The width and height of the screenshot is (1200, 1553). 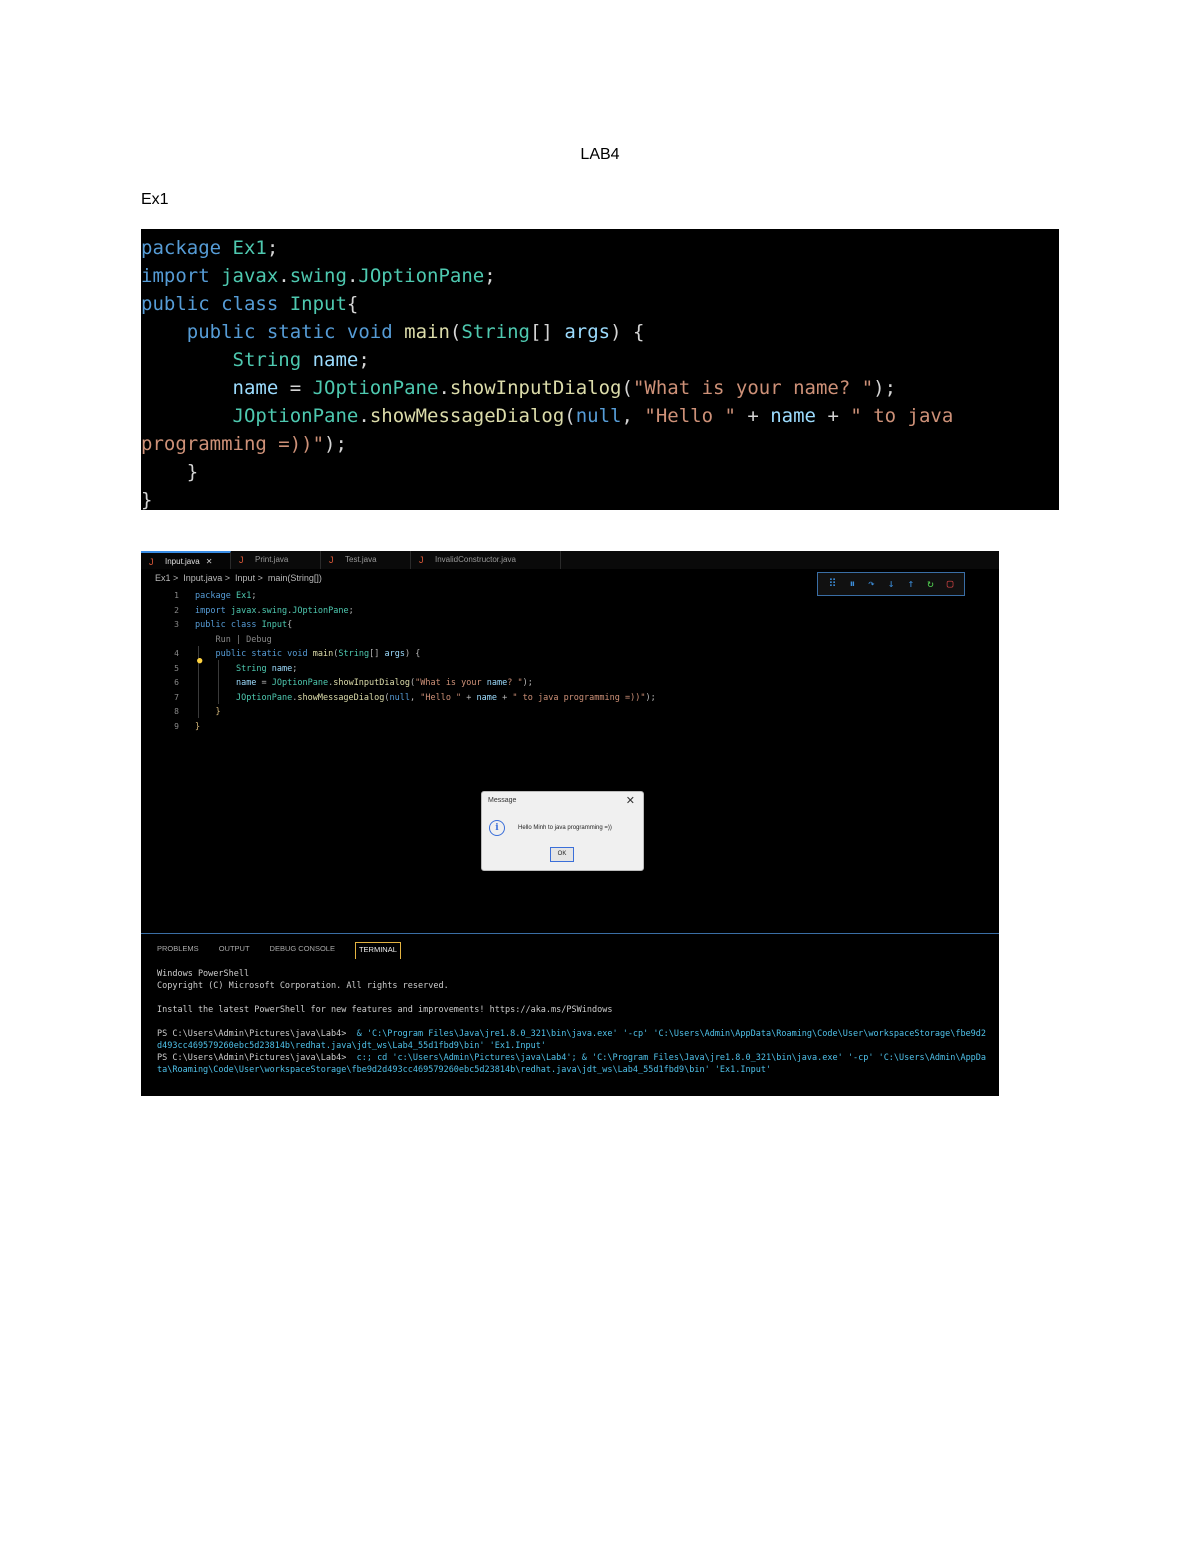 I want to click on tab-problems: PROBLEMS, so click(x=178, y=950).